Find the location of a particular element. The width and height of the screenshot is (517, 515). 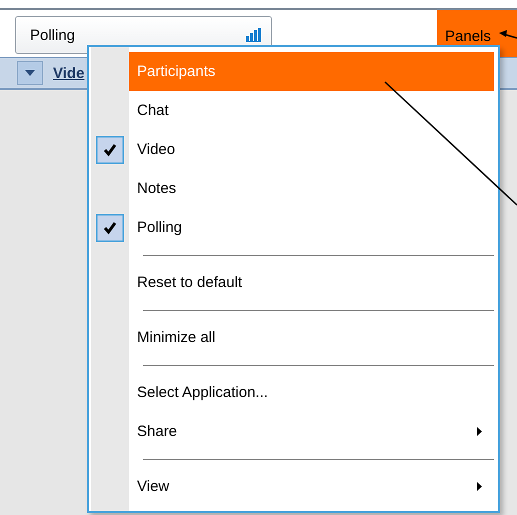

menu-item: View is located at coordinates (311, 486).